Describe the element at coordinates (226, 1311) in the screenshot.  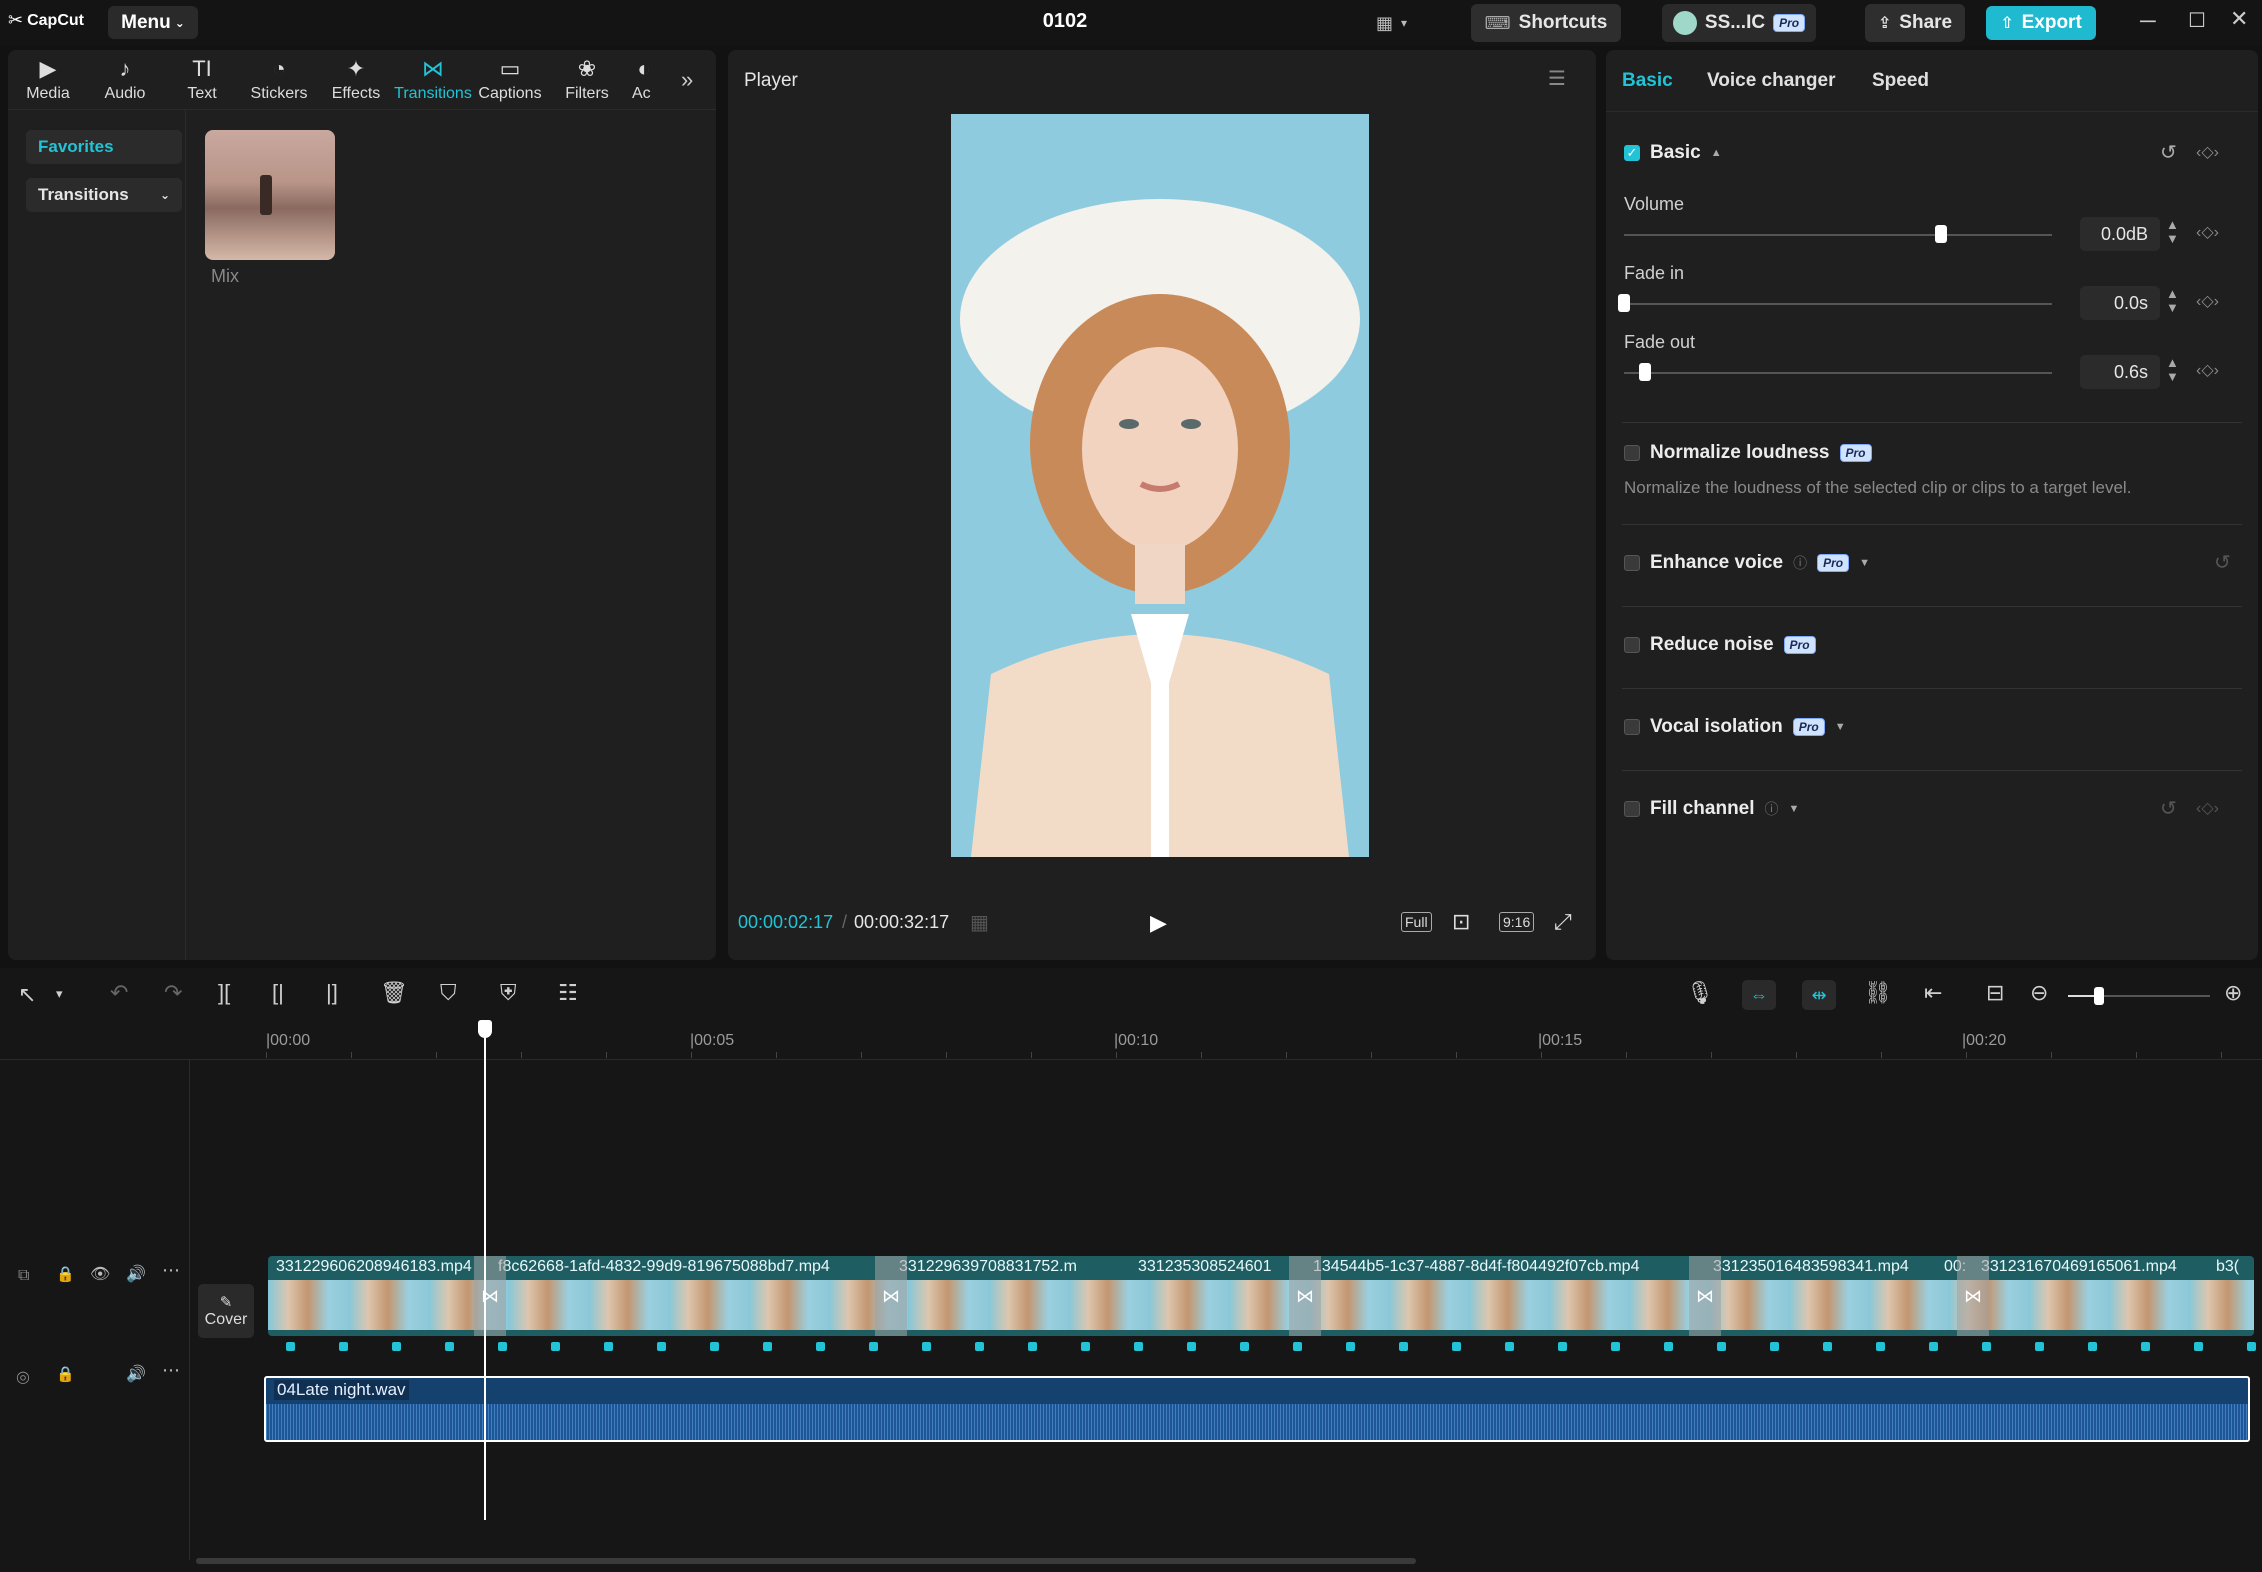
I see `cover-button: ✎ Cover` at that location.